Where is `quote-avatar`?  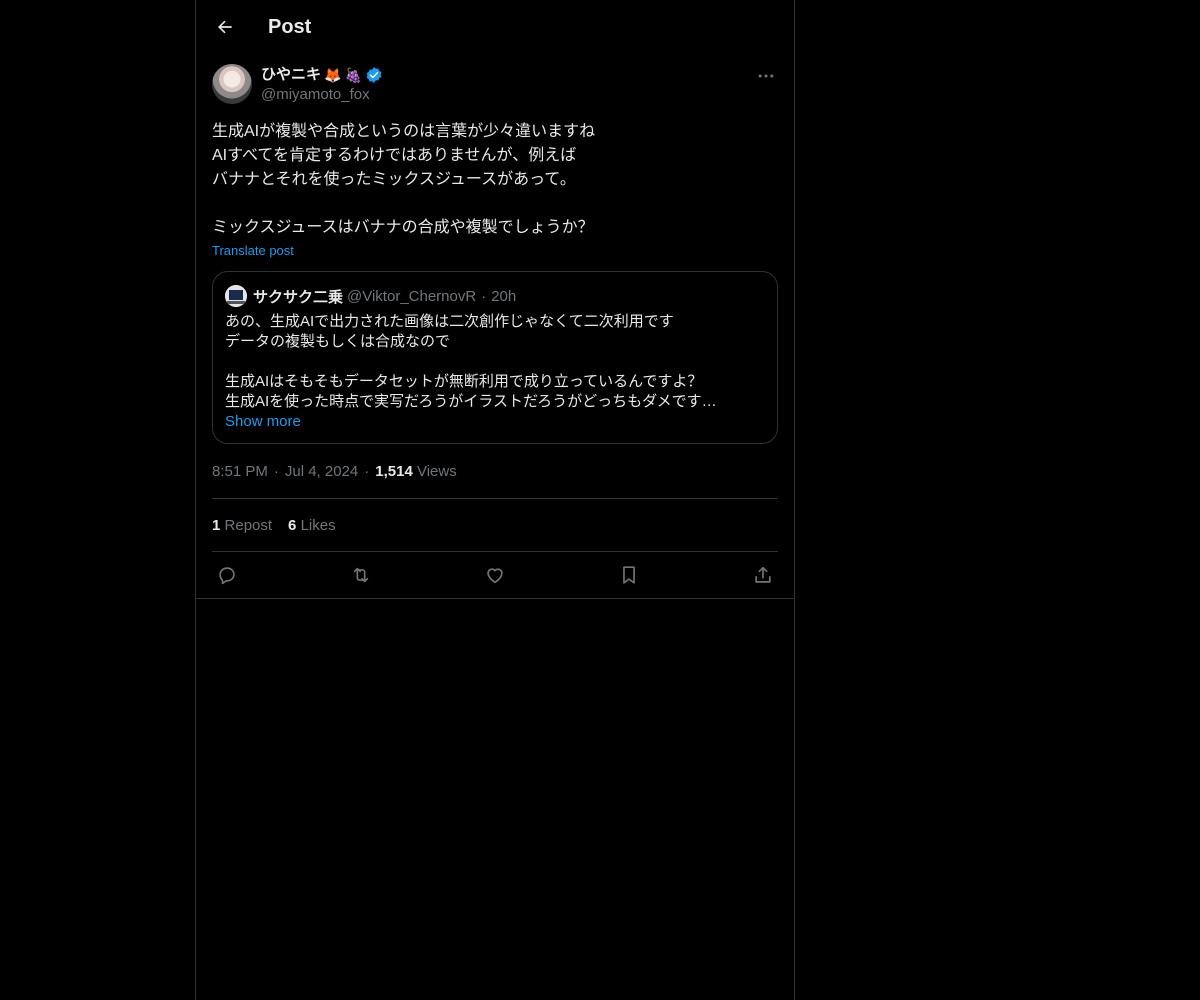 quote-avatar is located at coordinates (236, 296).